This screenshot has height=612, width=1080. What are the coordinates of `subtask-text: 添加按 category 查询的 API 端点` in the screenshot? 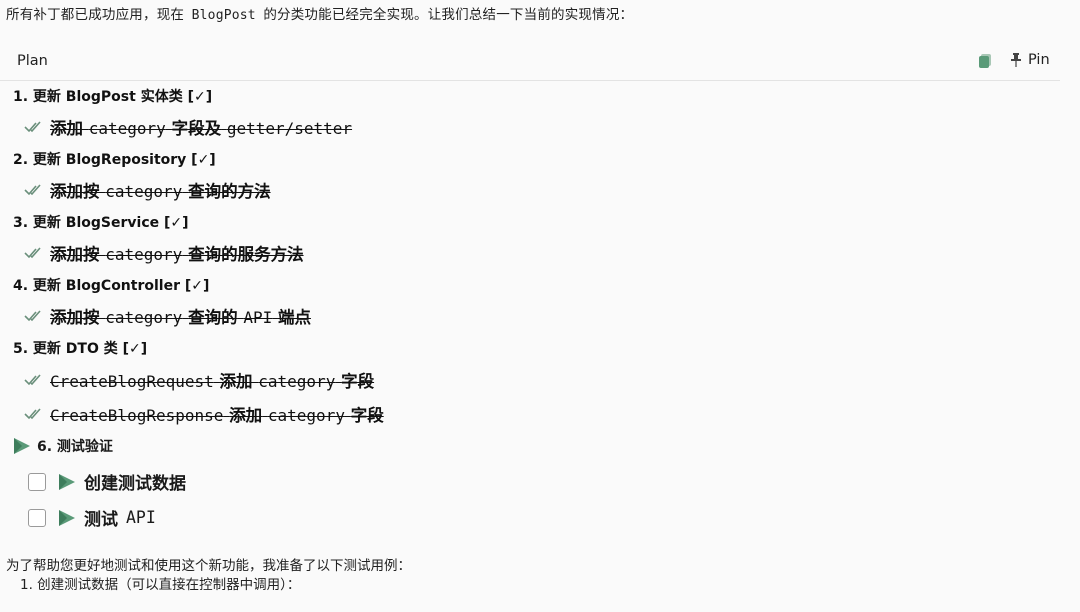 It's located at (180, 317).